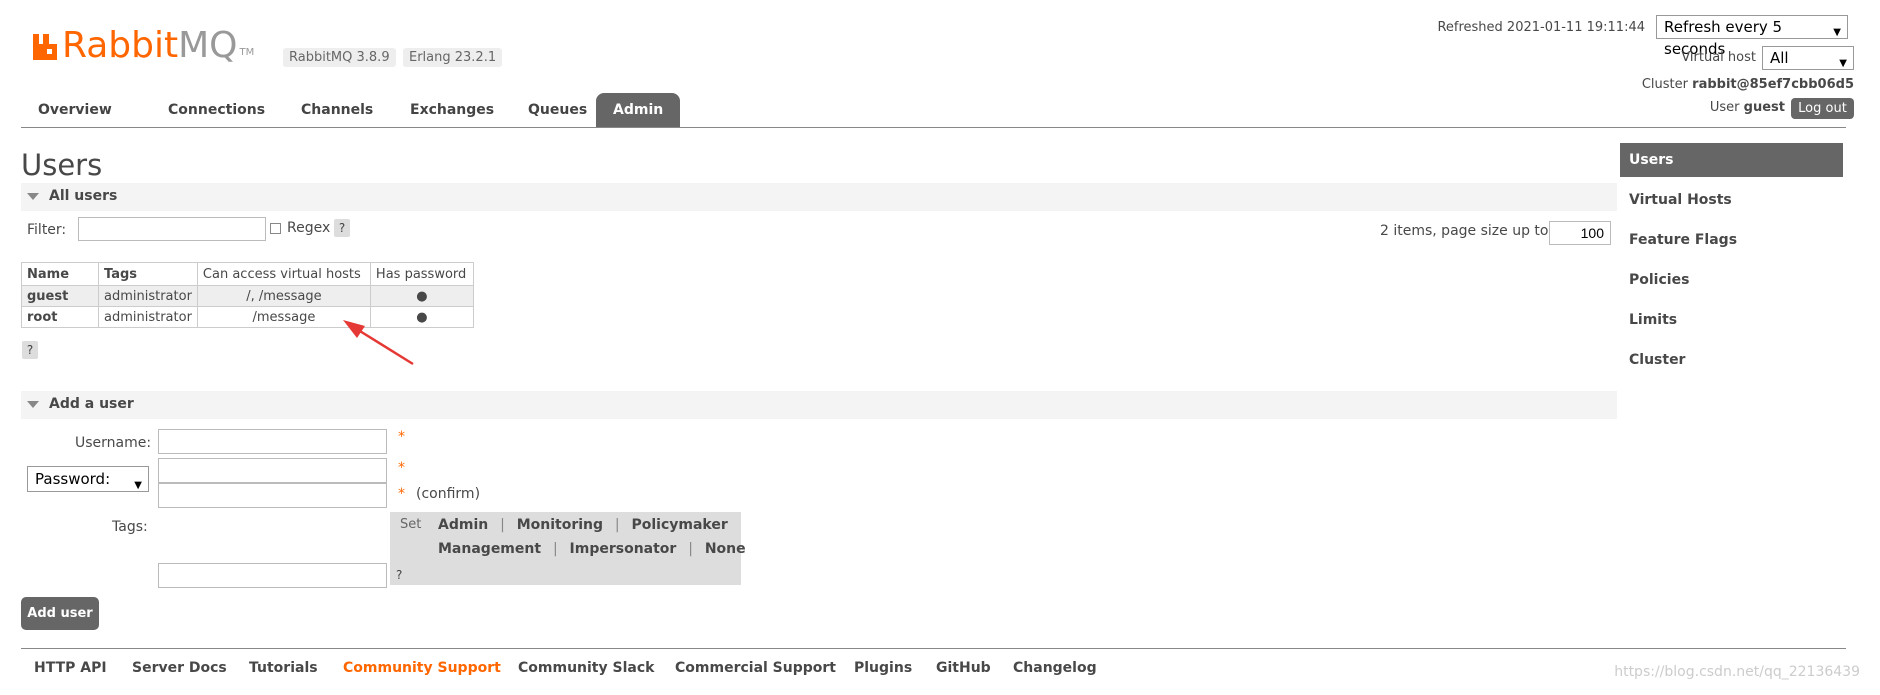 The height and width of the screenshot is (695, 1880). I want to click on sidebar-item-feature-flags: Feature Flags, so click(1731, 240).